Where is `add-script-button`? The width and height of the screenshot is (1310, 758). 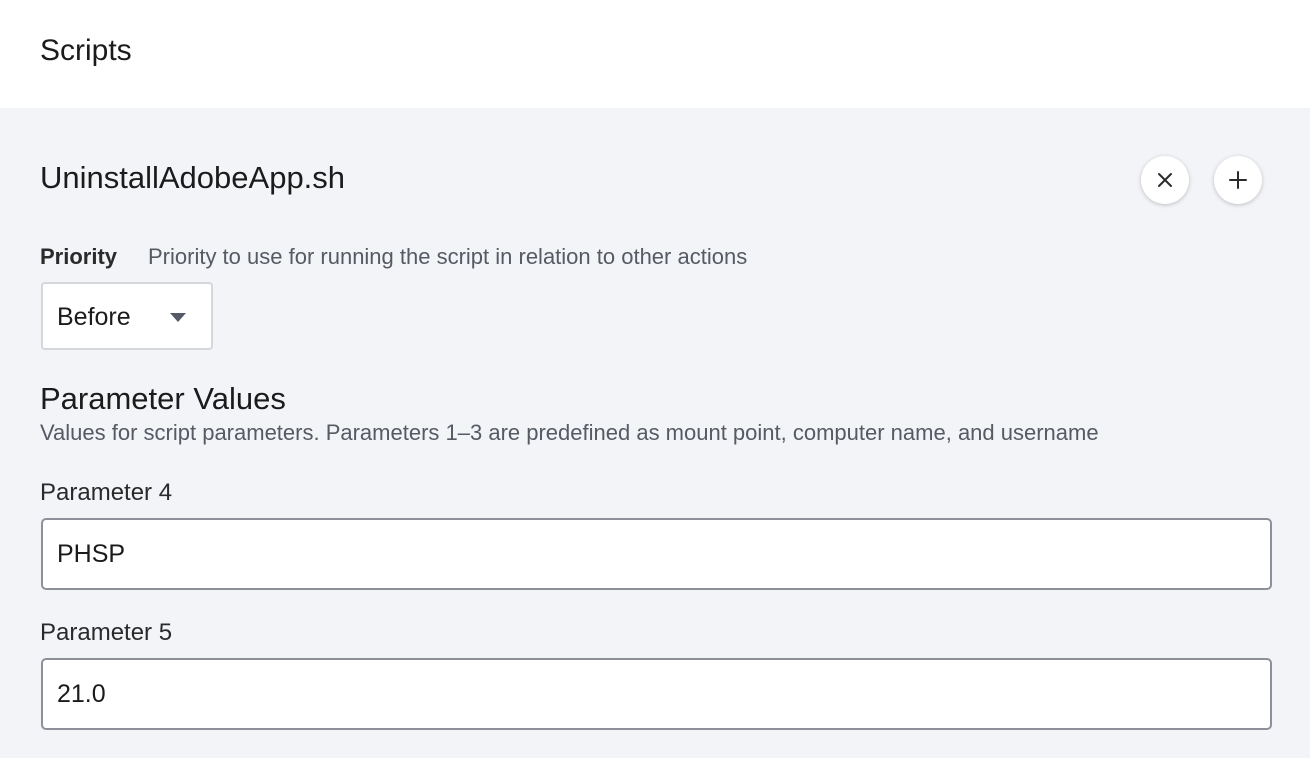 add-script-button is located at coordinates (1238, 180).